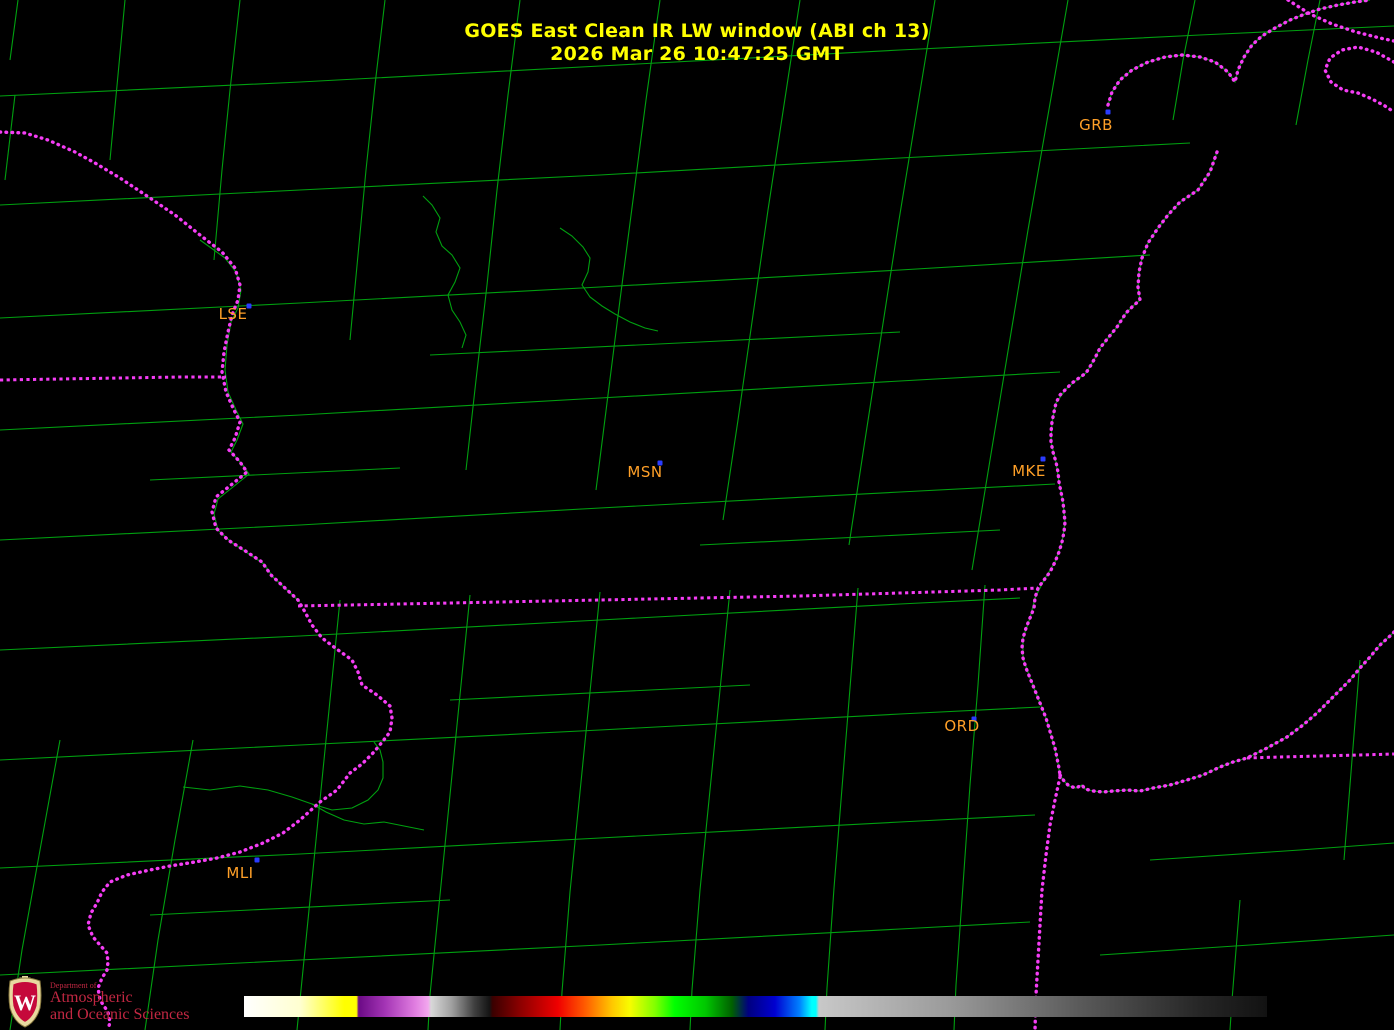 This screenshot has width=1394, height=1030. Describe the element at coordinates (961, 726) in the screenshot. I see `city-label-ORD: ORD` at that location.